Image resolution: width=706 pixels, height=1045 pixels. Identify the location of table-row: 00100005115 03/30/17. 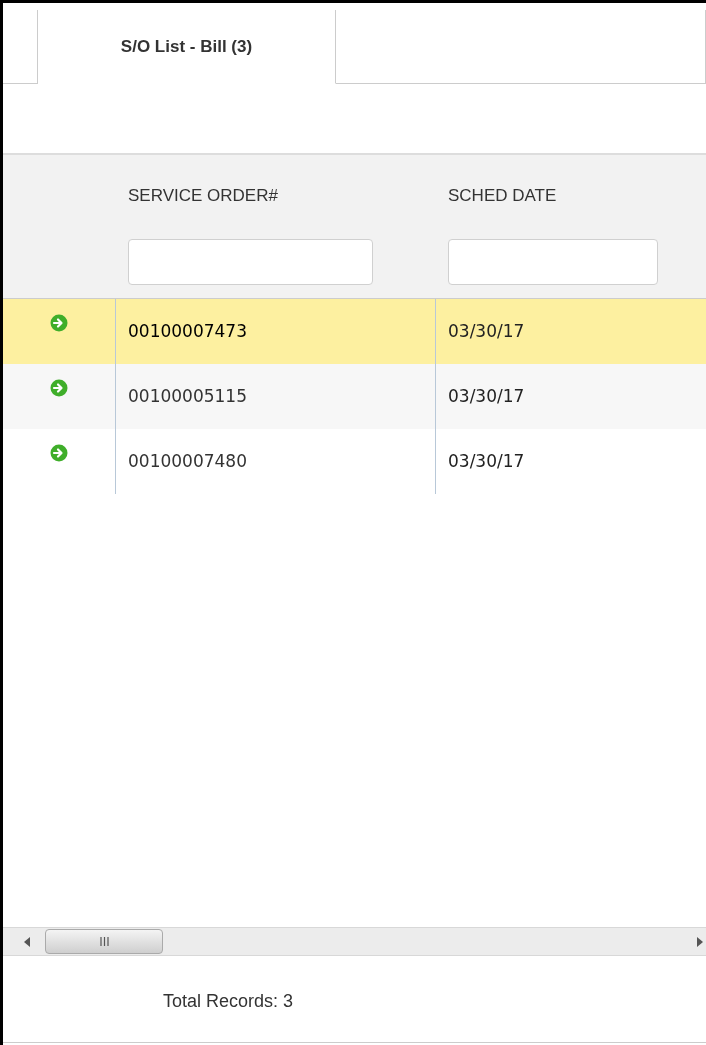
(354, 396).